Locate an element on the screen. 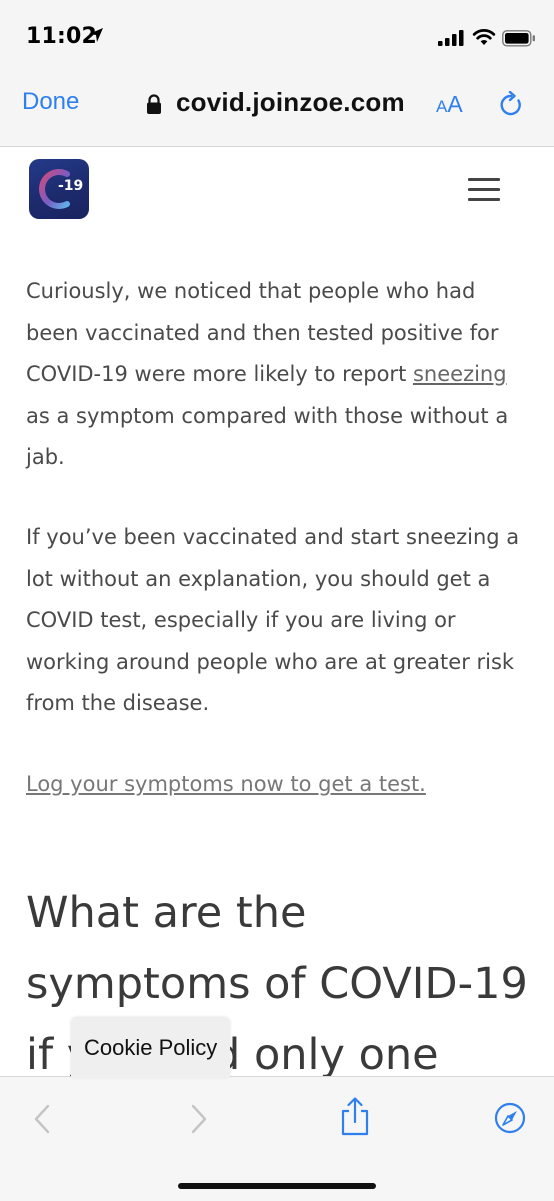  lock-icon is located at coordinates (154, 104).